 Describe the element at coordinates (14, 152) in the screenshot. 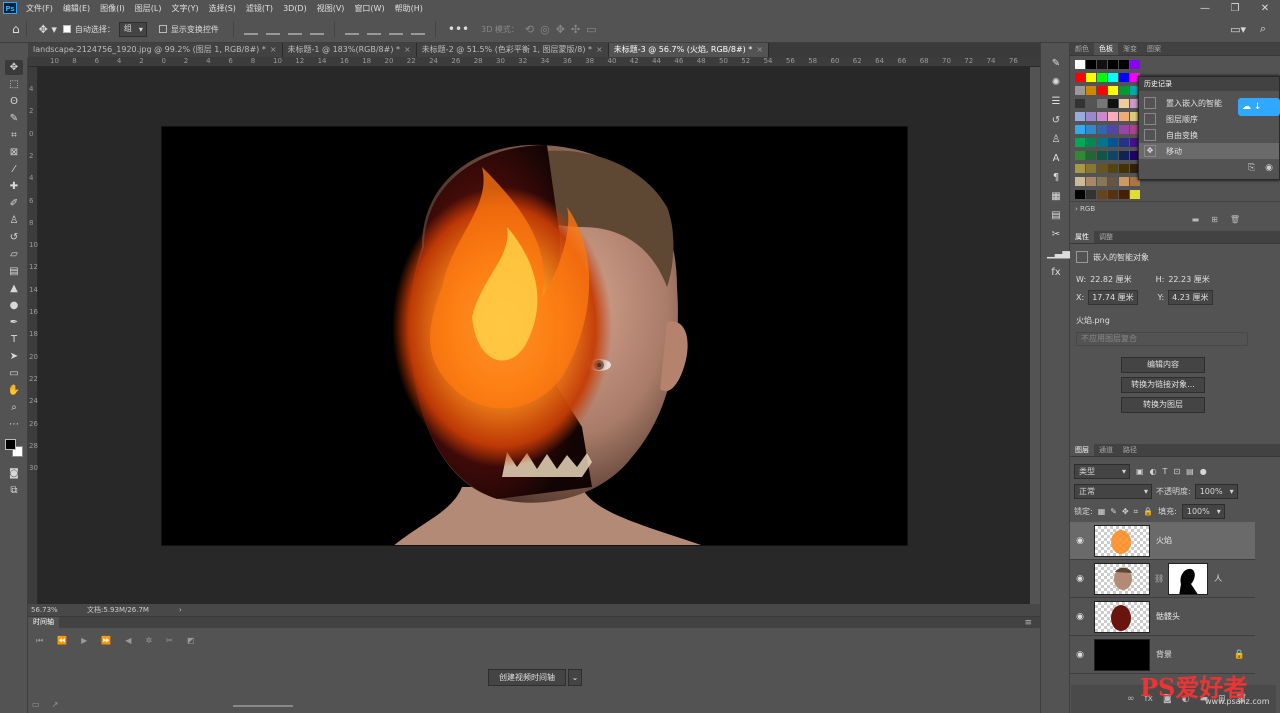

I see `frame-tool-icon: ⊠` at that location.